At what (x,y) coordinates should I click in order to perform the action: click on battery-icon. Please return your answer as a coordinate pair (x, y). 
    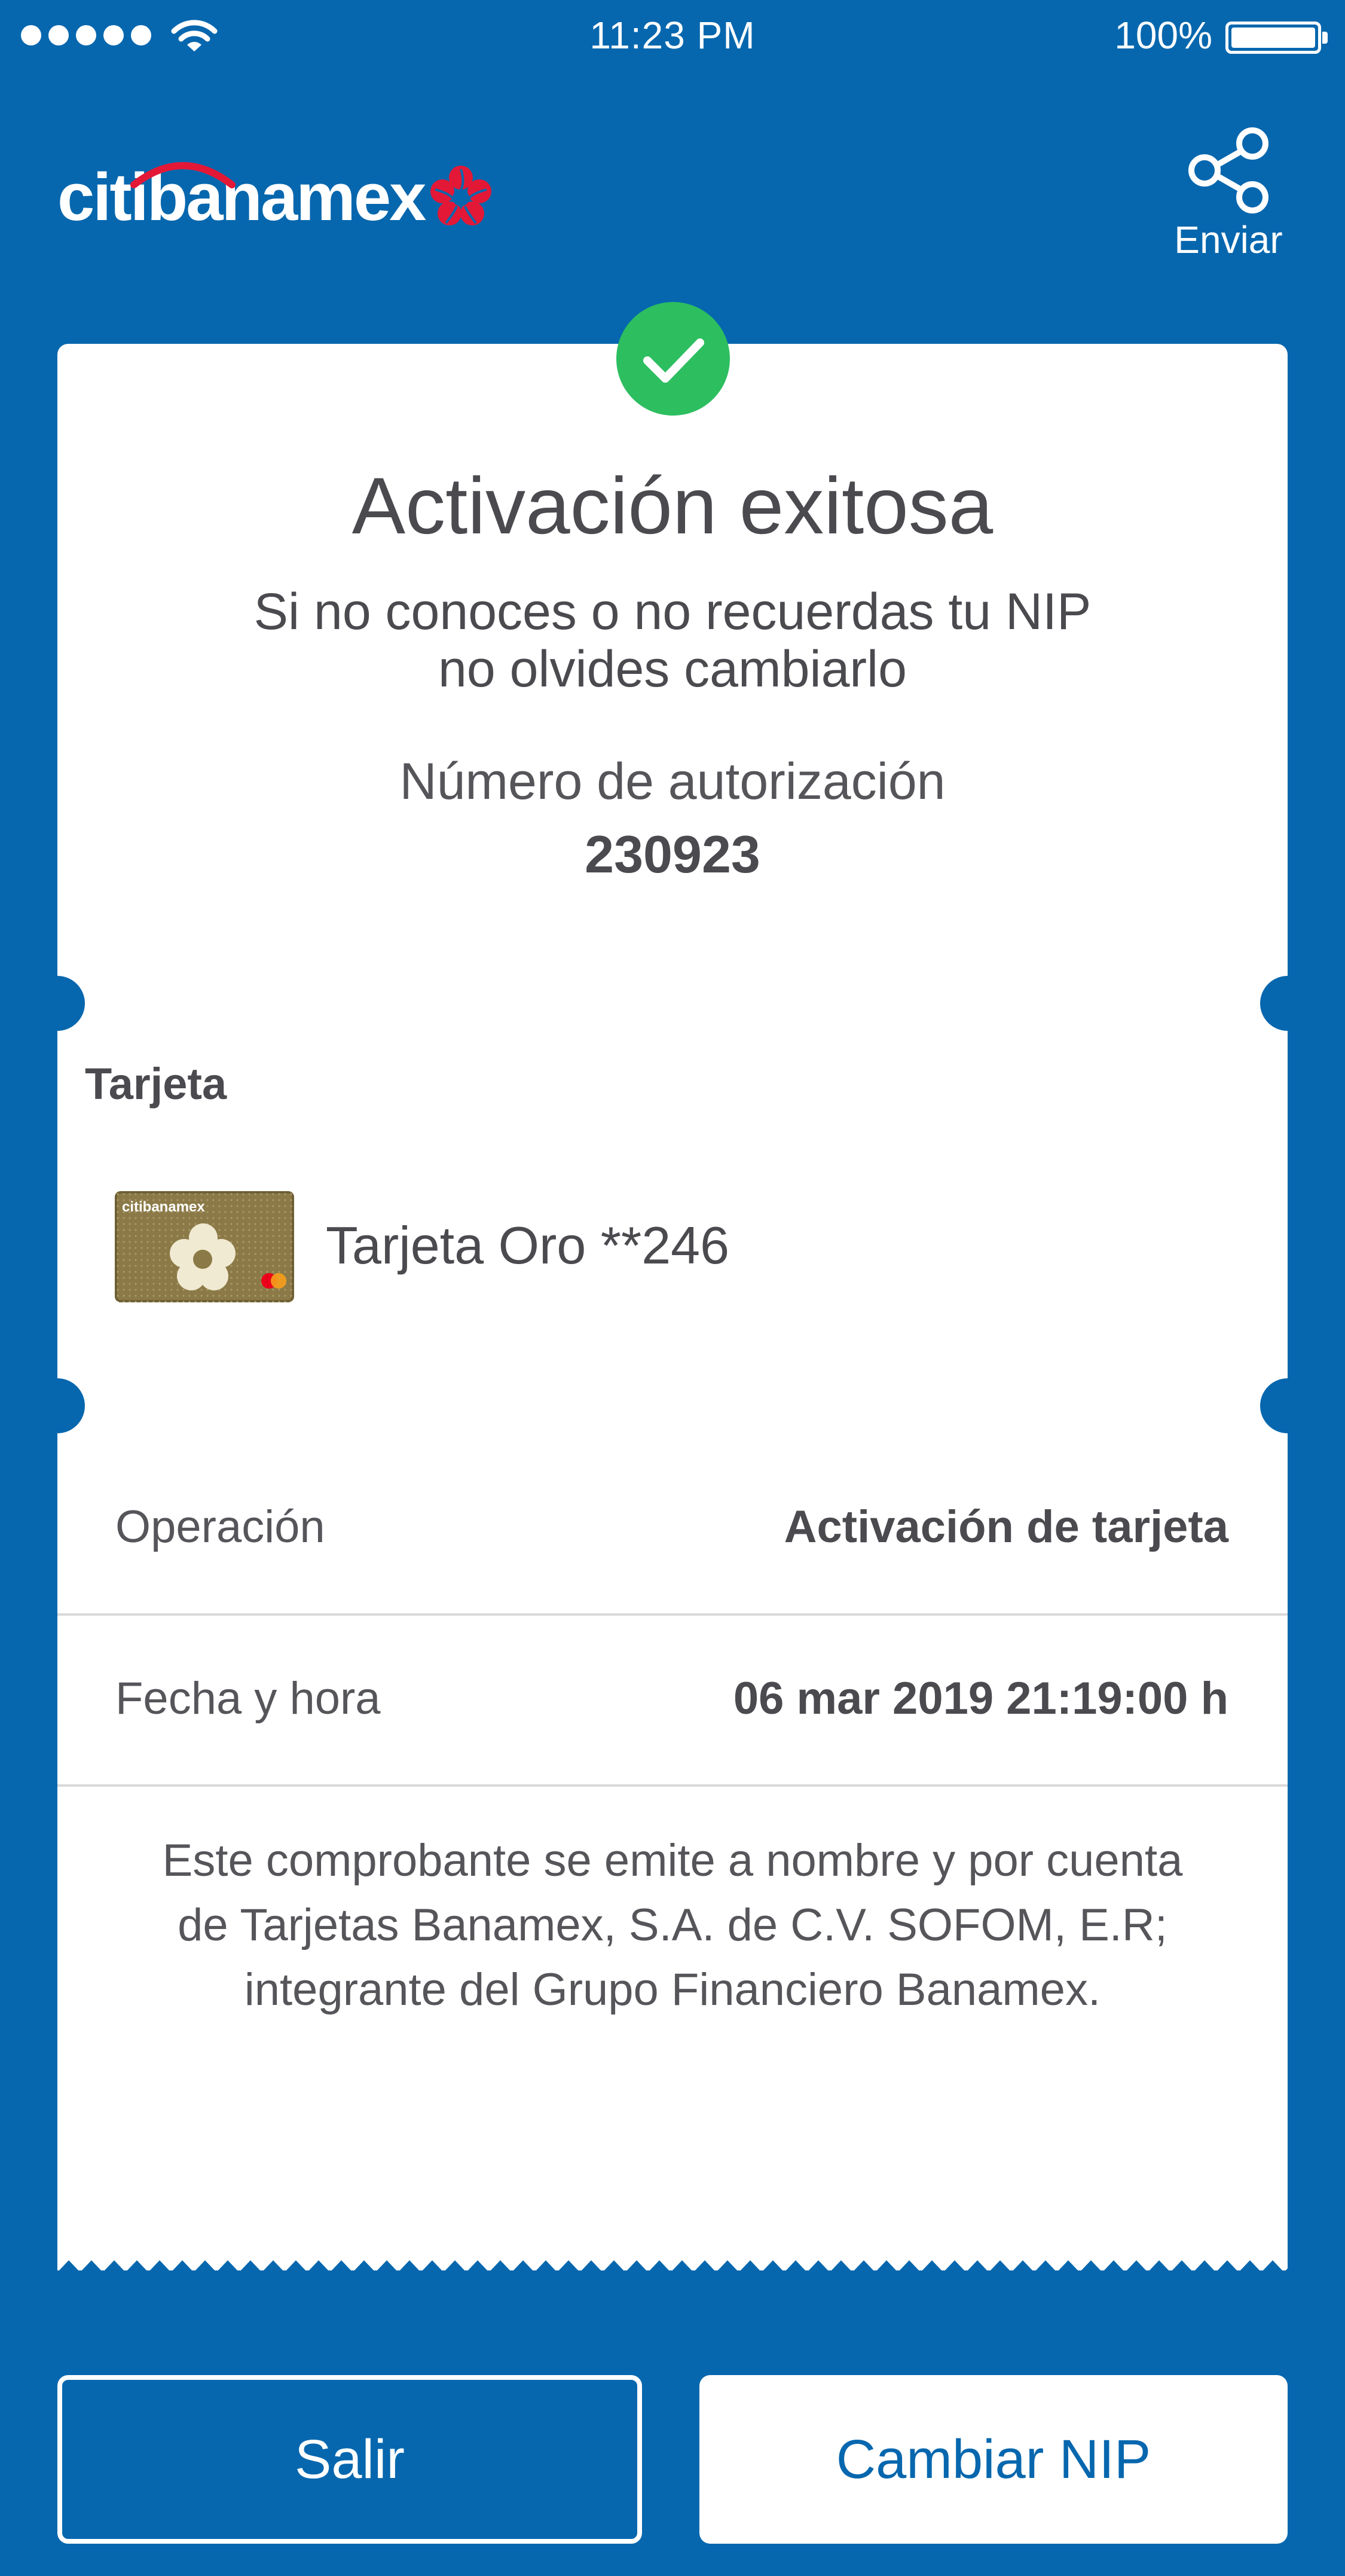
    Looking at the image, I should click on (1276, 38).